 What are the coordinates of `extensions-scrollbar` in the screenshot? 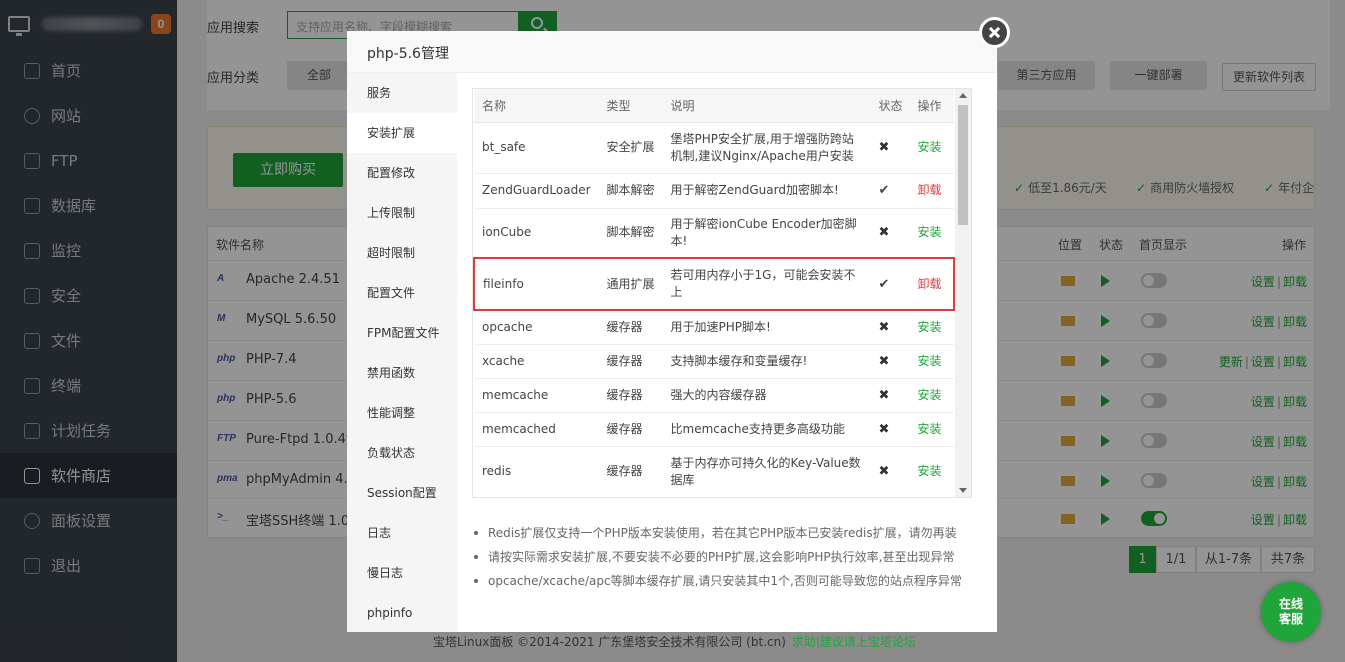 It's located at (963, 293).